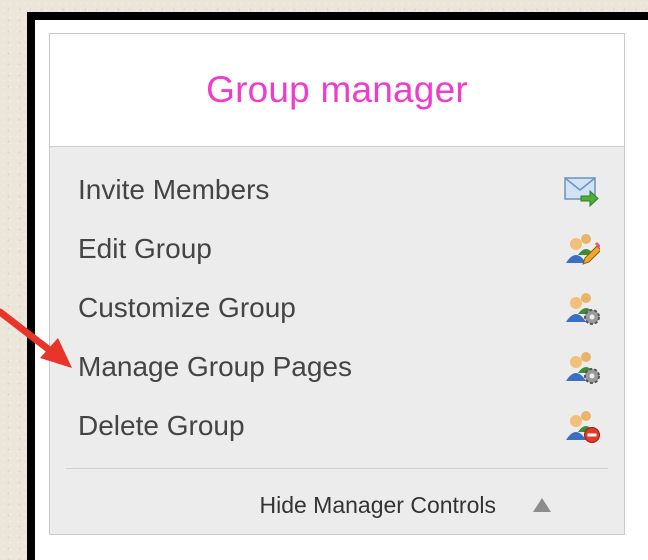 The image size is (648, 560). I want to click on panel-title: Group manager, so click(337, 89).